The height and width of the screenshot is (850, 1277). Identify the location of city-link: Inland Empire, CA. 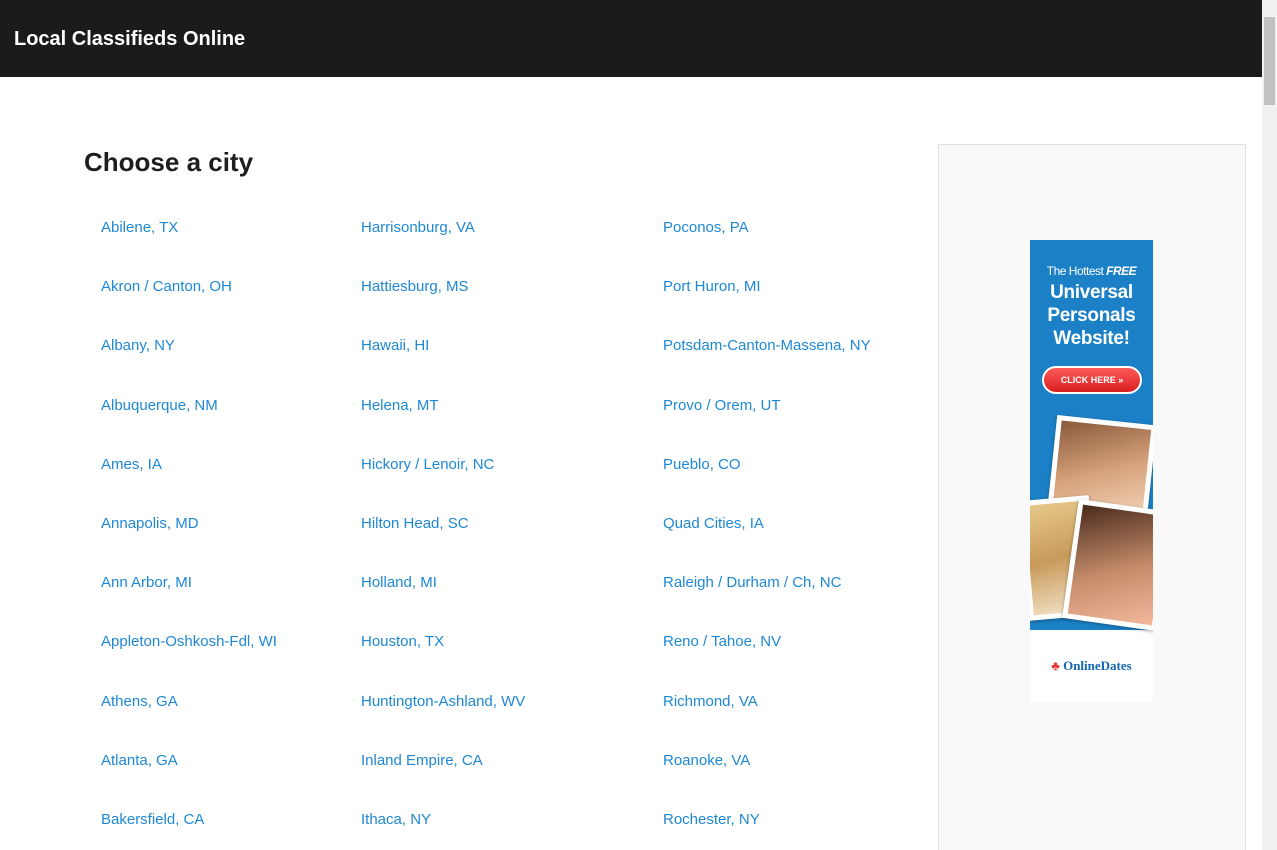
(443, 760).